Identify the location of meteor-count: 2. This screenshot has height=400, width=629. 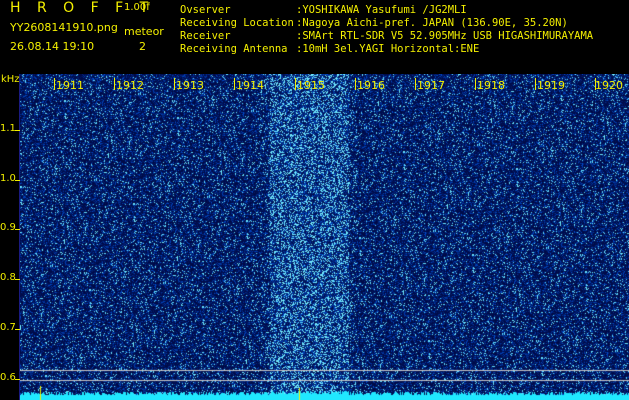
(142, 46).